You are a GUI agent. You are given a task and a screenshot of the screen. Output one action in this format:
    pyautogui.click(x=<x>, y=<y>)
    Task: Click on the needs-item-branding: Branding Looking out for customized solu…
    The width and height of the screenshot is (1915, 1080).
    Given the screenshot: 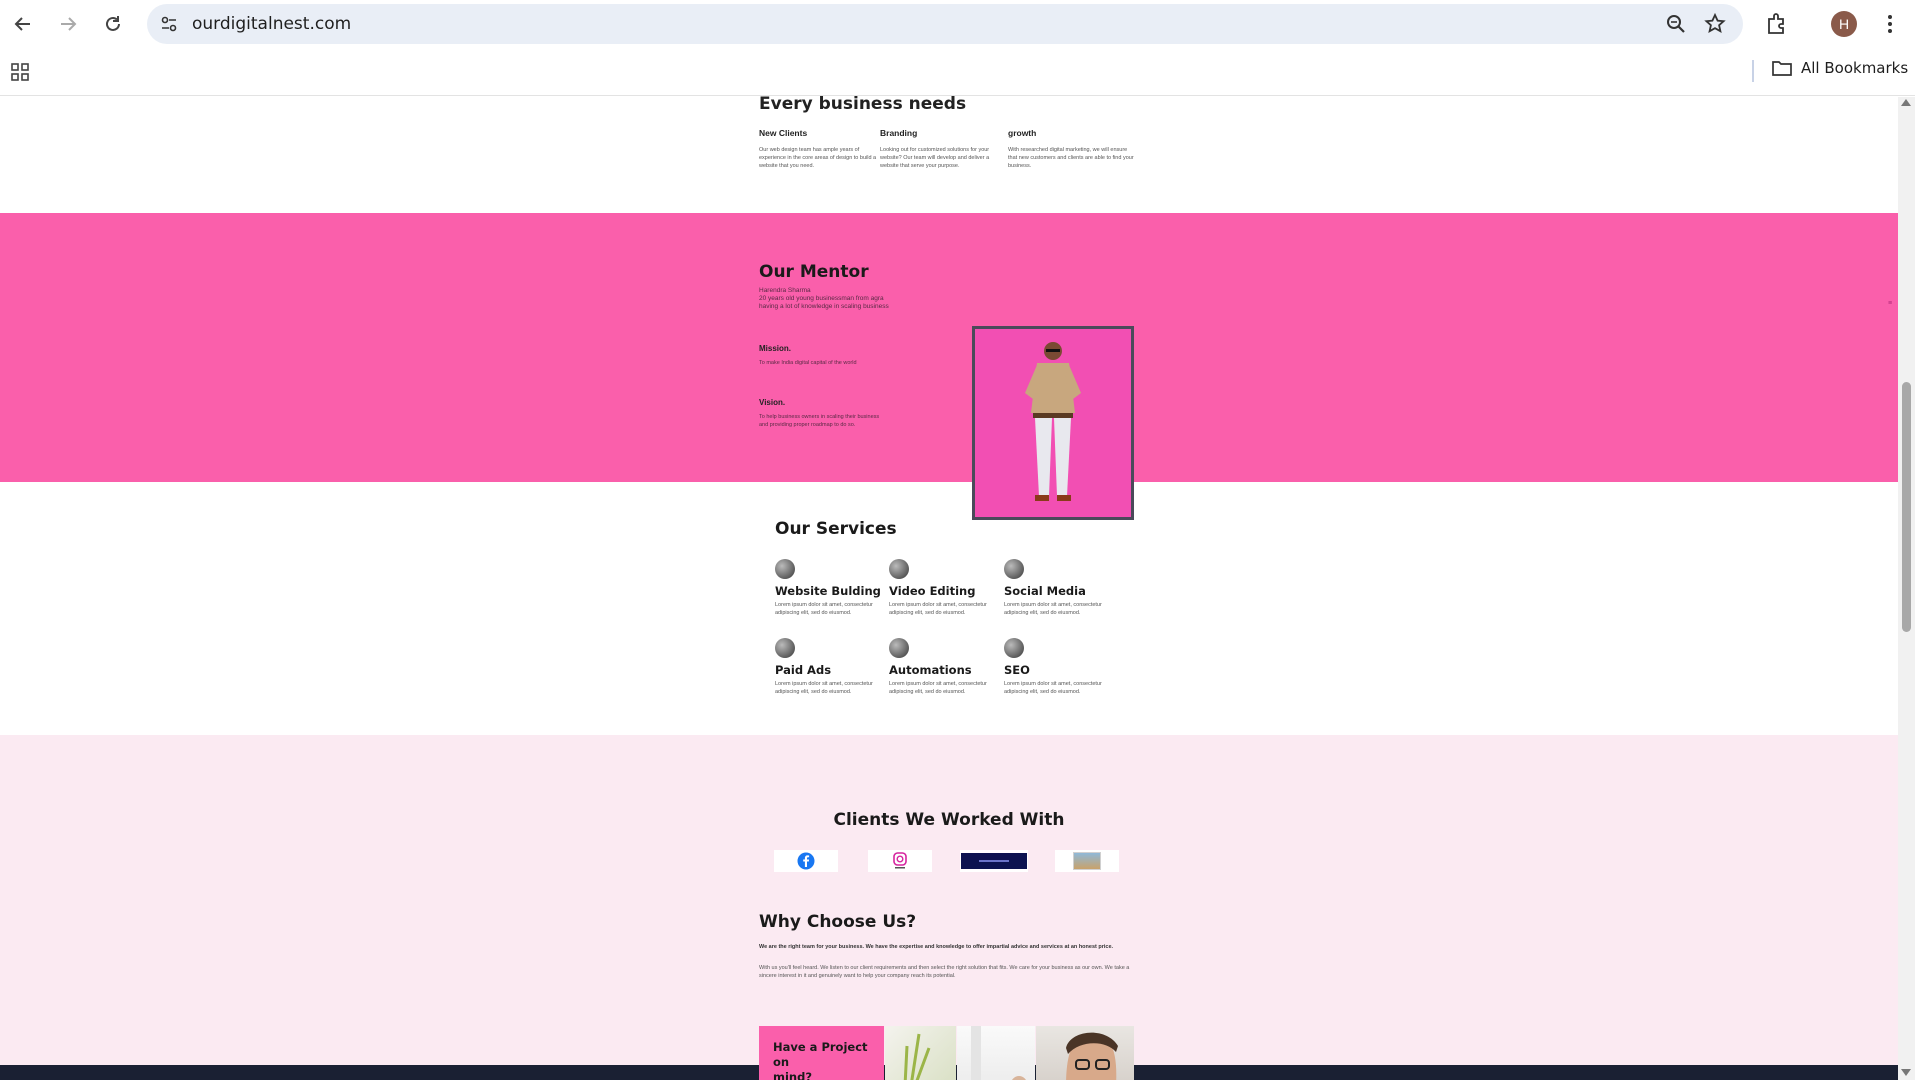 What is the action you would take?
    pyautogui.click(x=940, y=149)
    